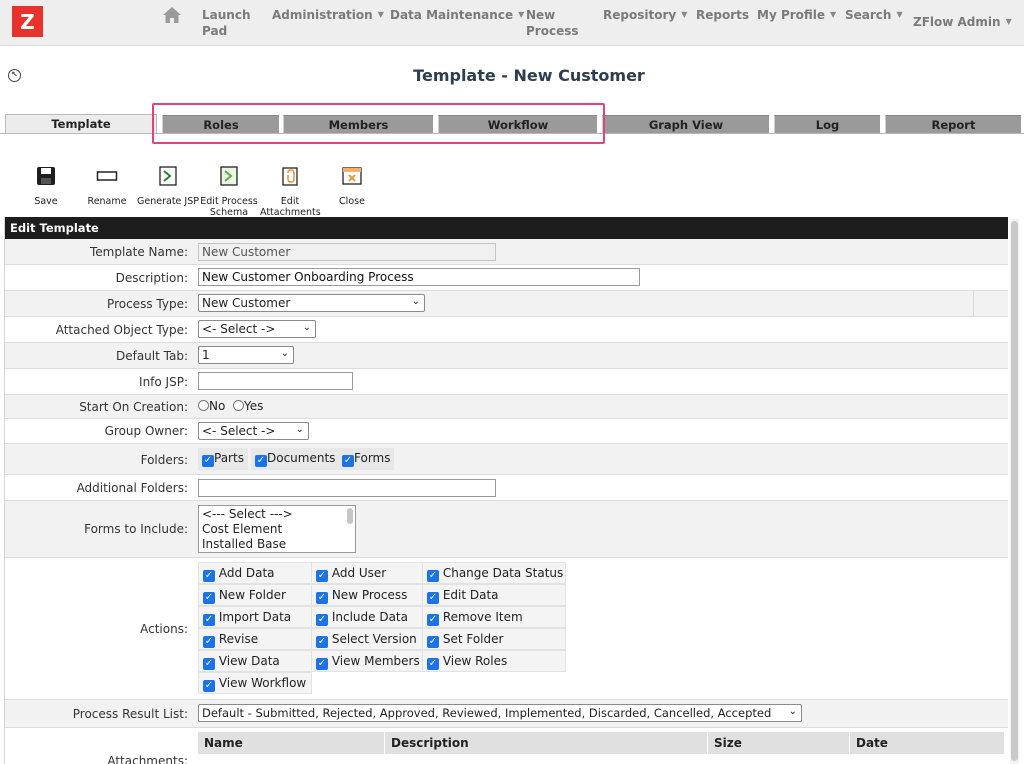 The image size is (1024, 764). I want to click on additional-folders-field, so click(347, 488).